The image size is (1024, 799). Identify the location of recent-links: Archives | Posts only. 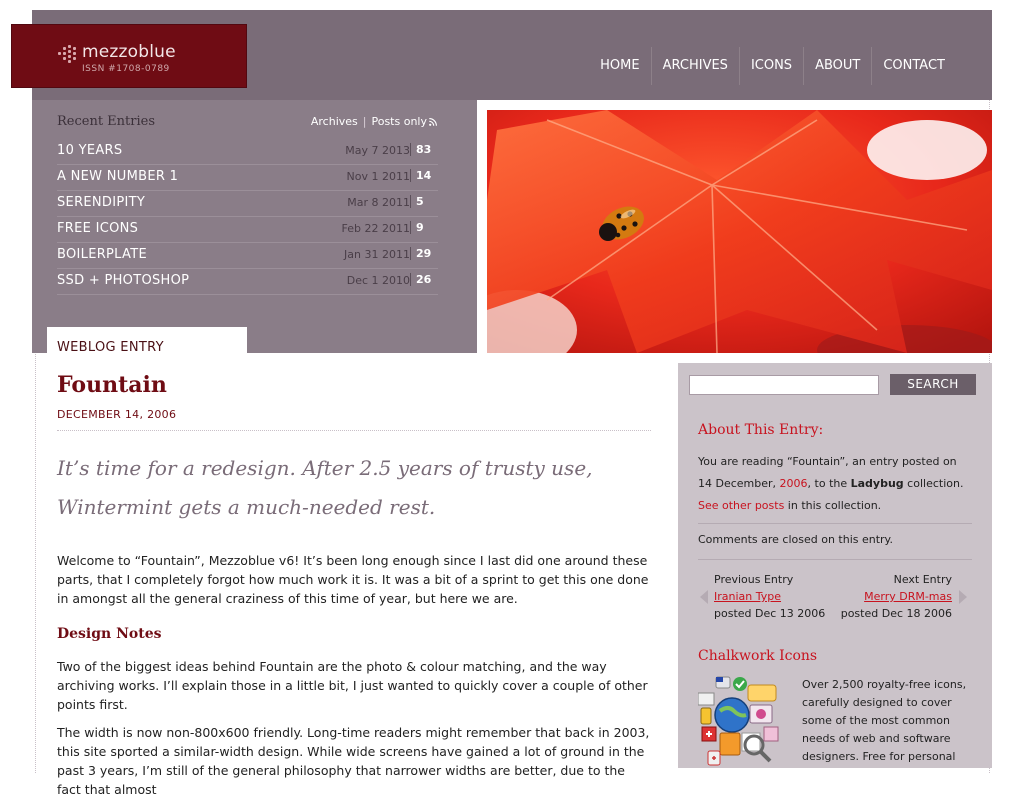
(374, 121).